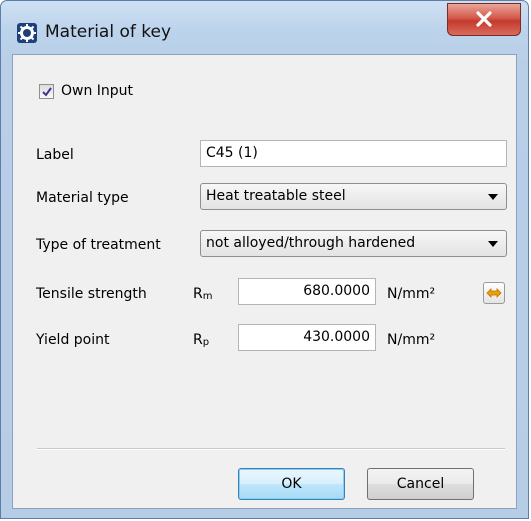  What do you see at coordinates (97, 91) in the screenshot?
I see `own-input-label: Own Input` at bounding box center [97, 91].